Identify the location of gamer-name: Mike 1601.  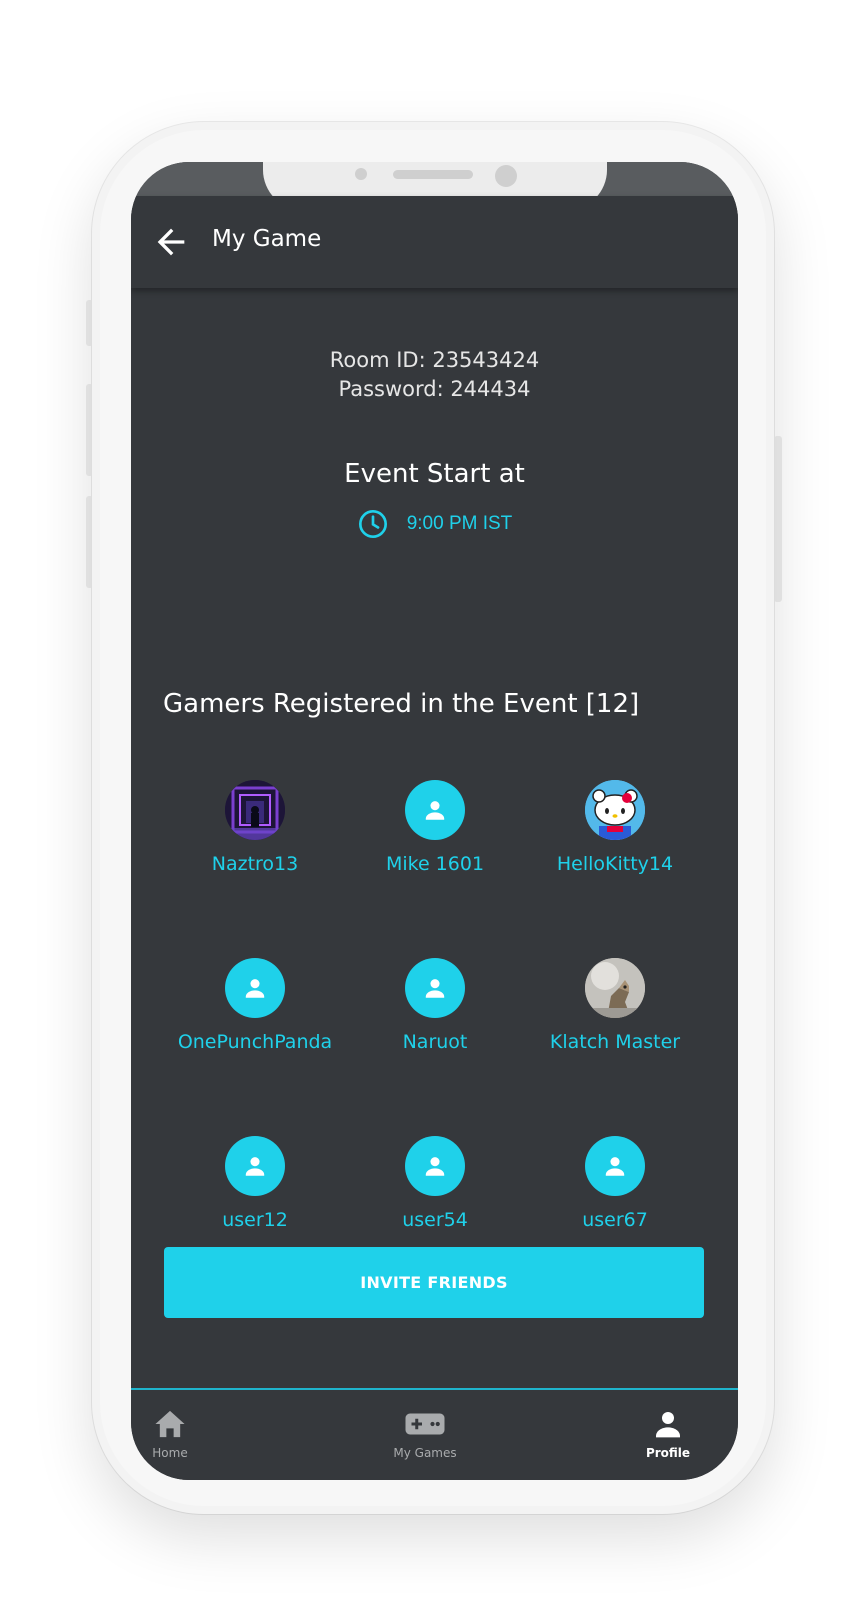
(435, 864).